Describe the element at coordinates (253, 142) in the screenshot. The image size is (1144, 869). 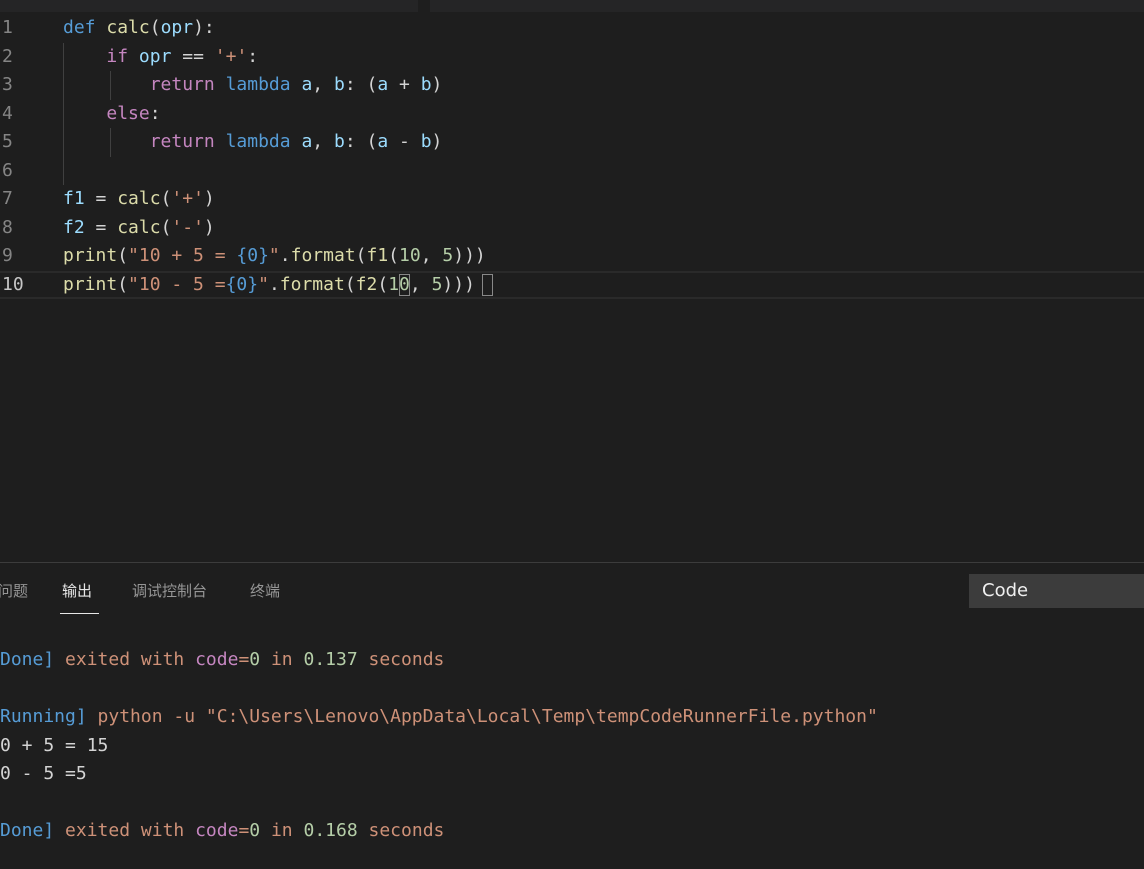
I see `code-text: return lambda a, b: (a - b)` at that location.